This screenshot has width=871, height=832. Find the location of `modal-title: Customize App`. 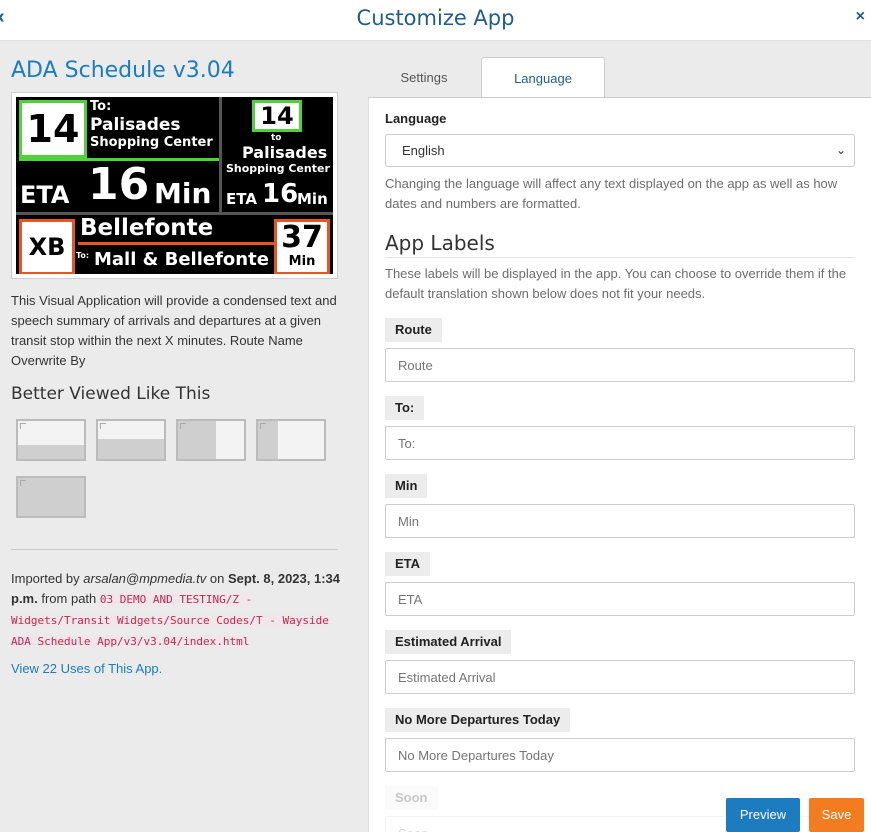

modal-title: Customize App is located at coordinates (435, 18).